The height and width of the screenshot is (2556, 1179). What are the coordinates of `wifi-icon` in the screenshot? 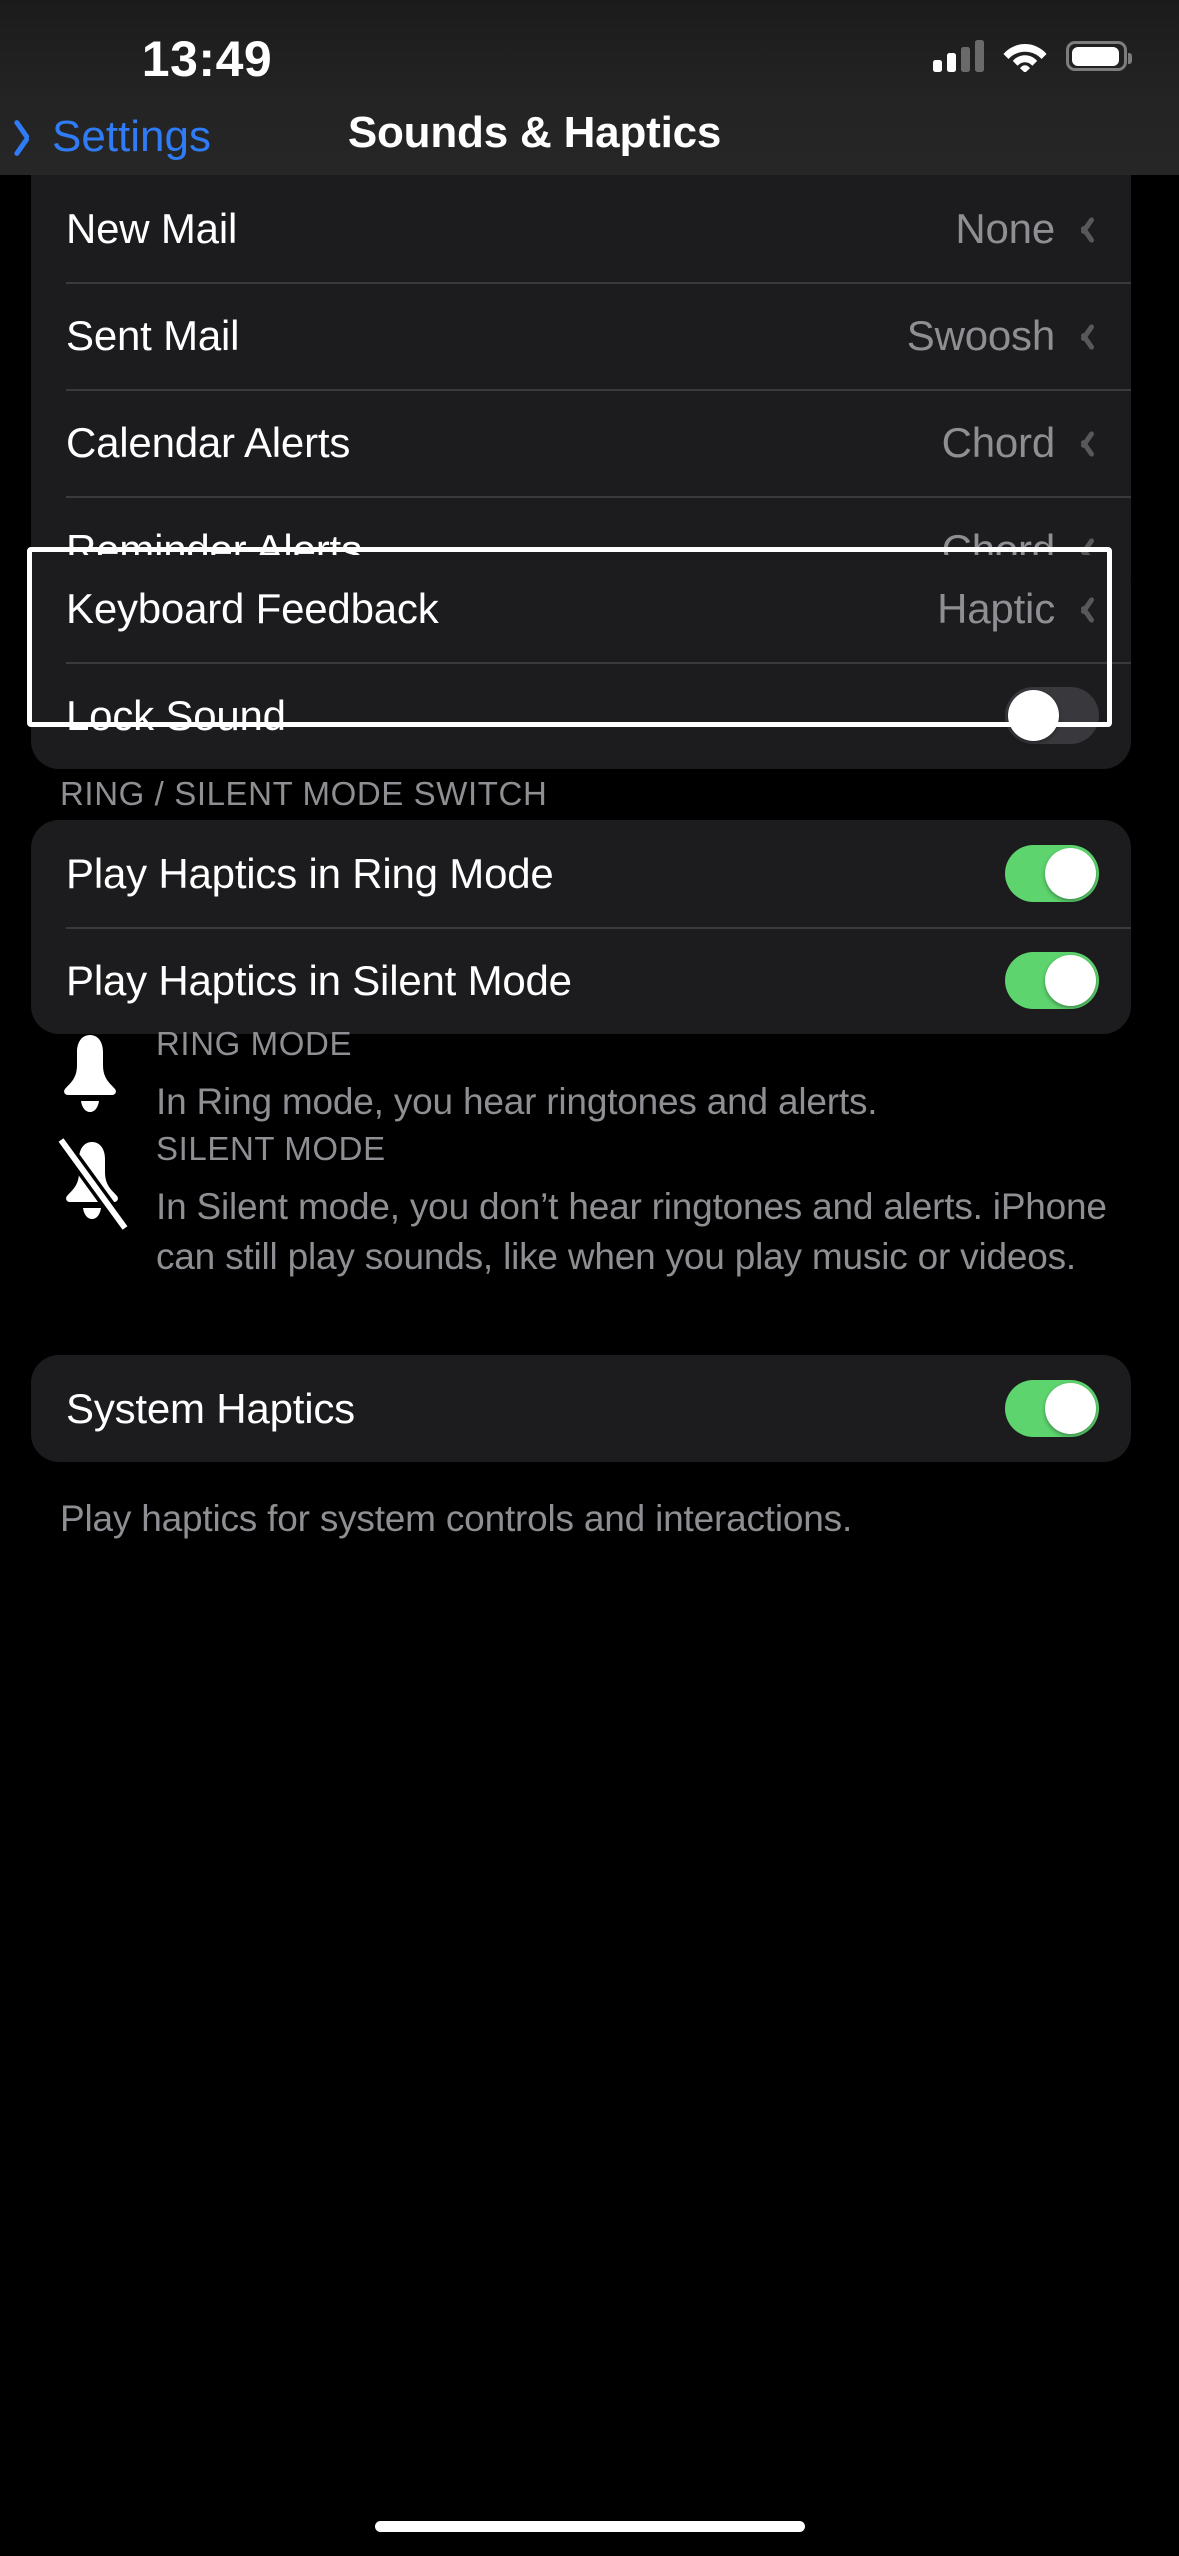 It's located at (1025, 56).